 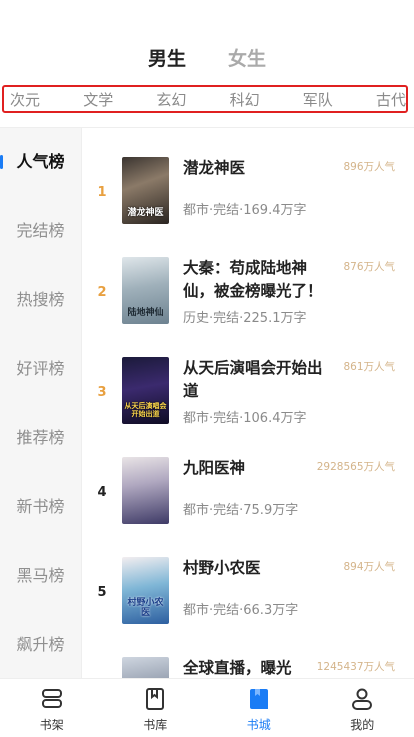 What do you see at coordinates (369, 266) in the screenshot?
I see `popularity-count: 876万人气` at bounding box center [369, 266].